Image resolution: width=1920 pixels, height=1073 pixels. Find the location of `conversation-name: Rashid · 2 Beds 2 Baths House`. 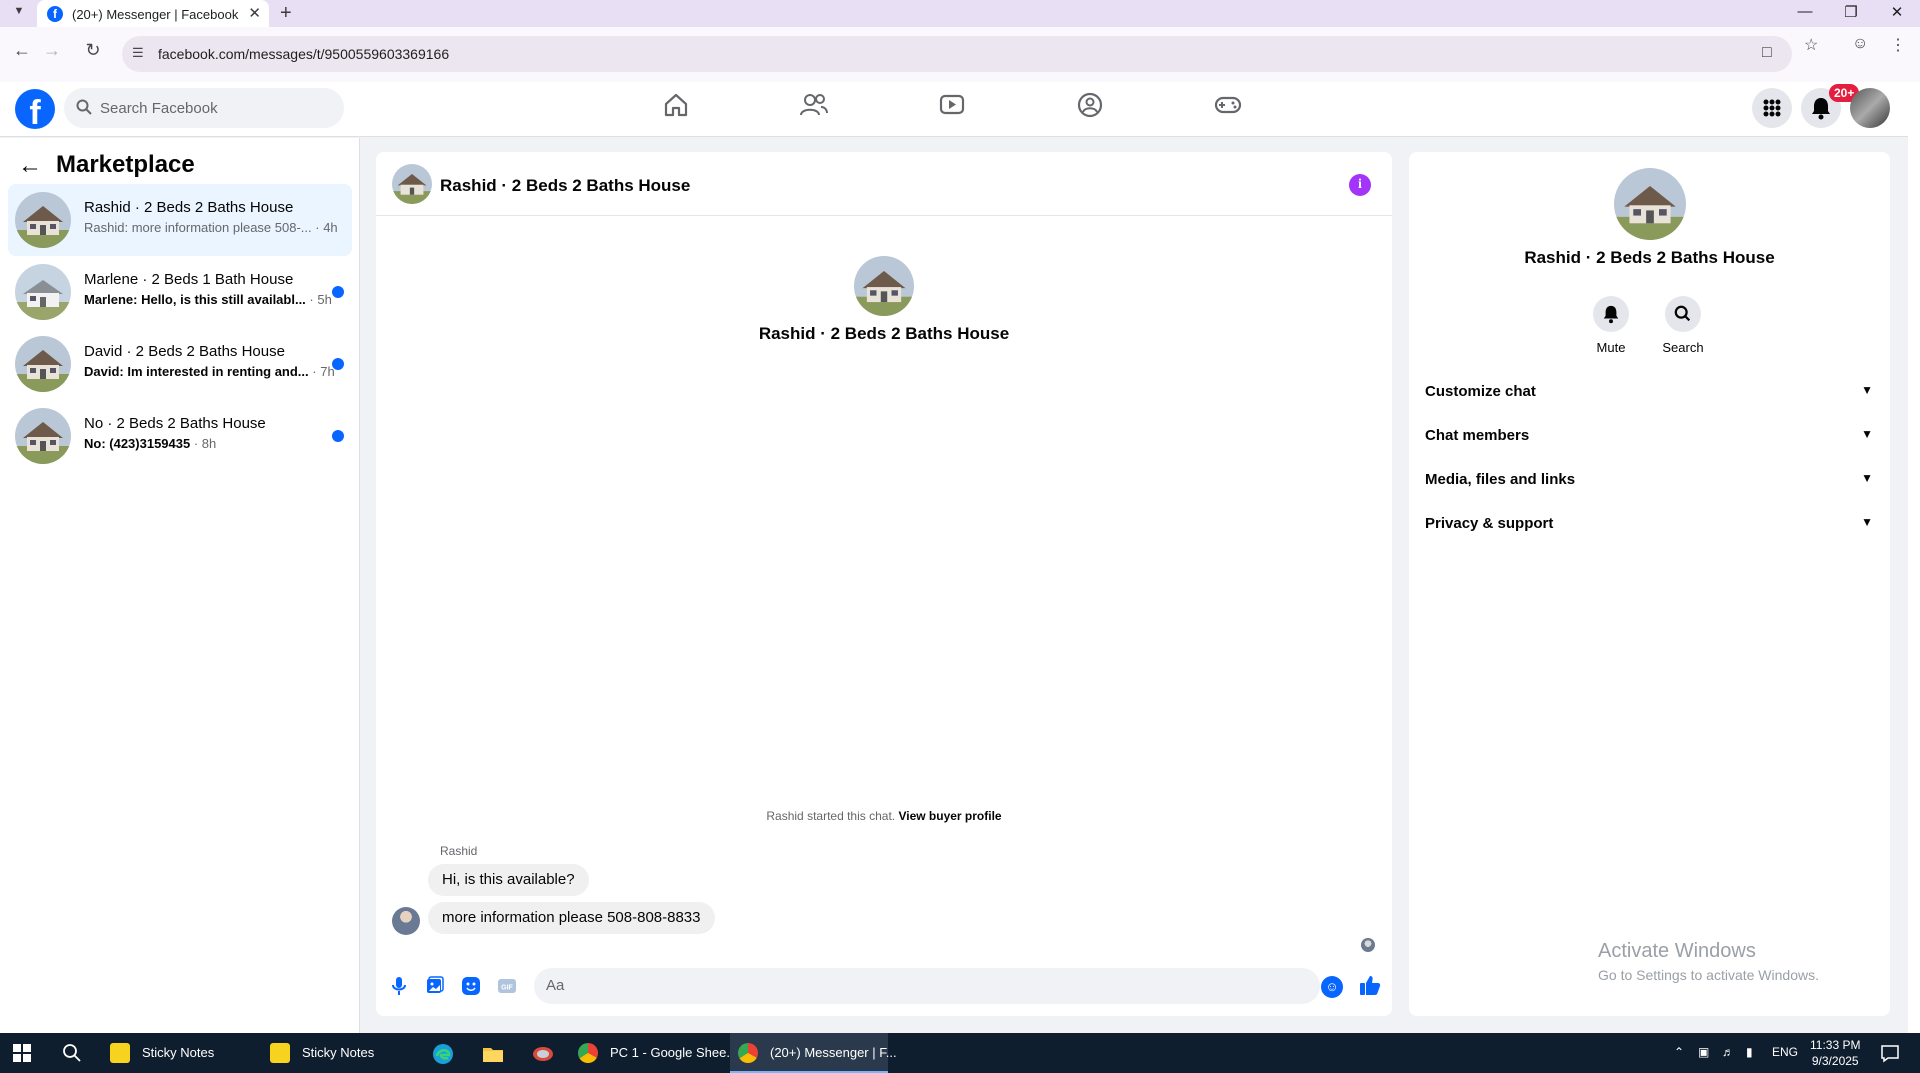

conversation-name: Rashid · 2 Beds 2 Baths House is located at coordinates (189, 207).